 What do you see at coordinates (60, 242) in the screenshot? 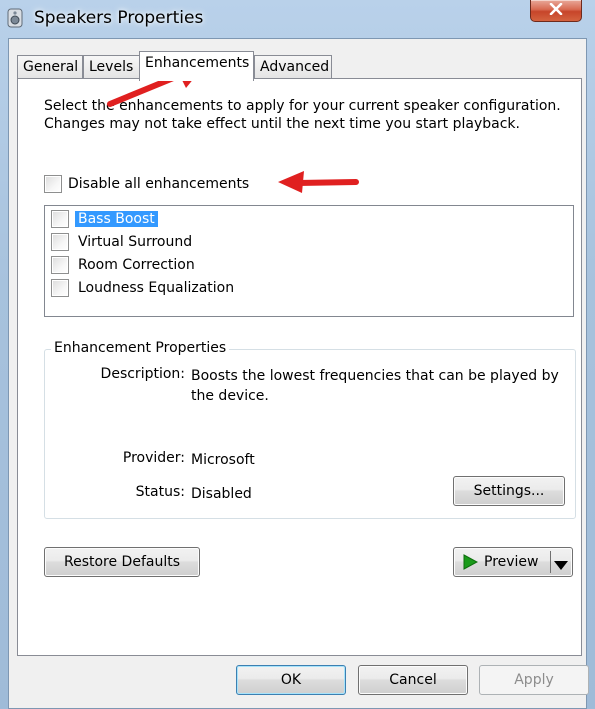
I see `virtual-surround-checkbox` at bounding box center [60, 242].